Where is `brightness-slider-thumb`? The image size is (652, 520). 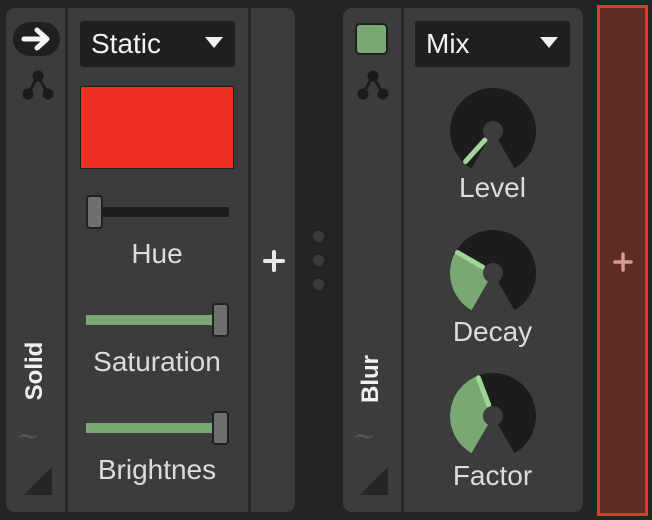
brightness-slider-thumb is located at coordinates (220, 428).